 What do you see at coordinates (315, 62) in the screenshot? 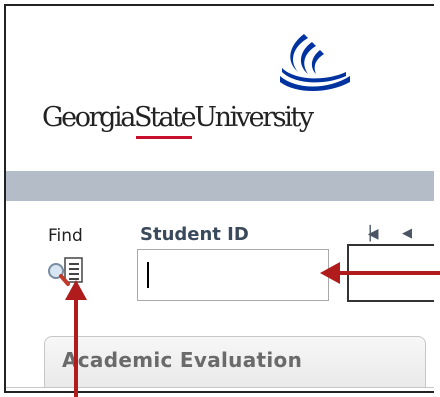
I see `gsu-flame-icon` at bounding box center [315, 62].